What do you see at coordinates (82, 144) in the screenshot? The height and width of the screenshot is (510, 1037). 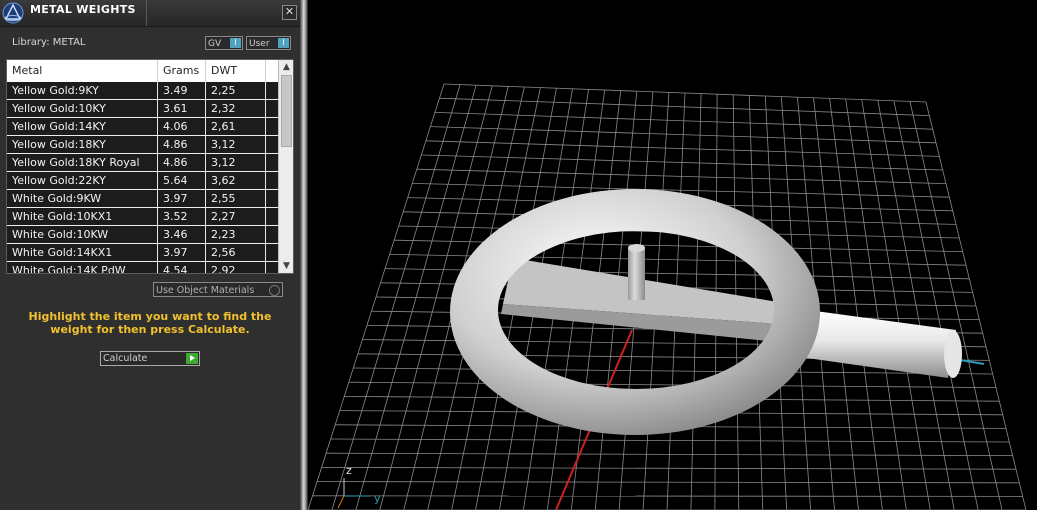 I see `cell-metal: Yellow Gold:18KY` at bounding box center [82, 144].